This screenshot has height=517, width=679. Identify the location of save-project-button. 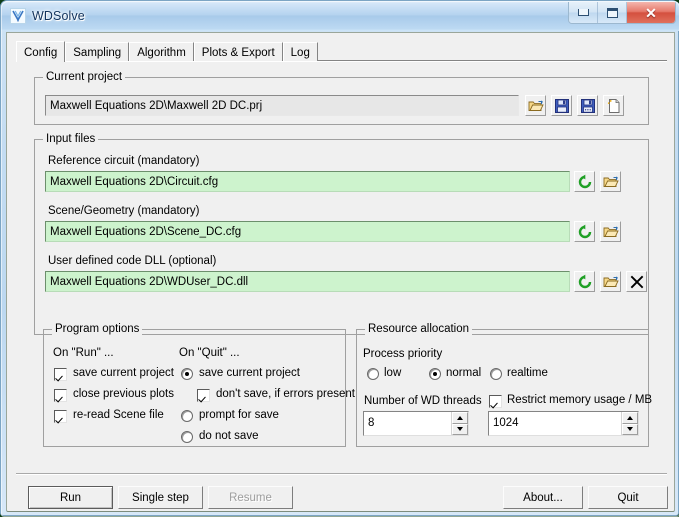
(561, 105).